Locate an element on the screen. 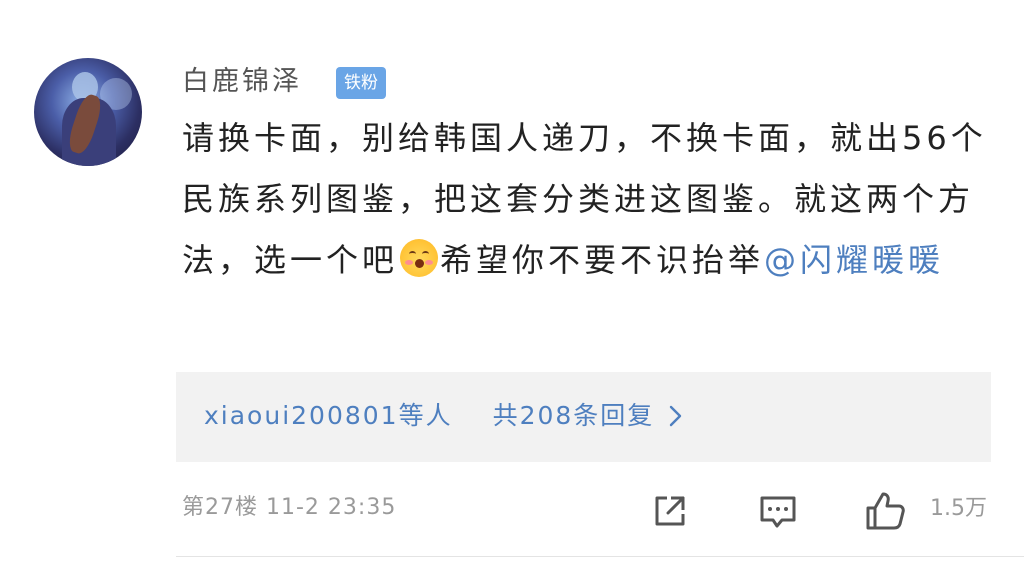 The image size is (1024, 561). comment-icon is located at coordinates (778, 511).